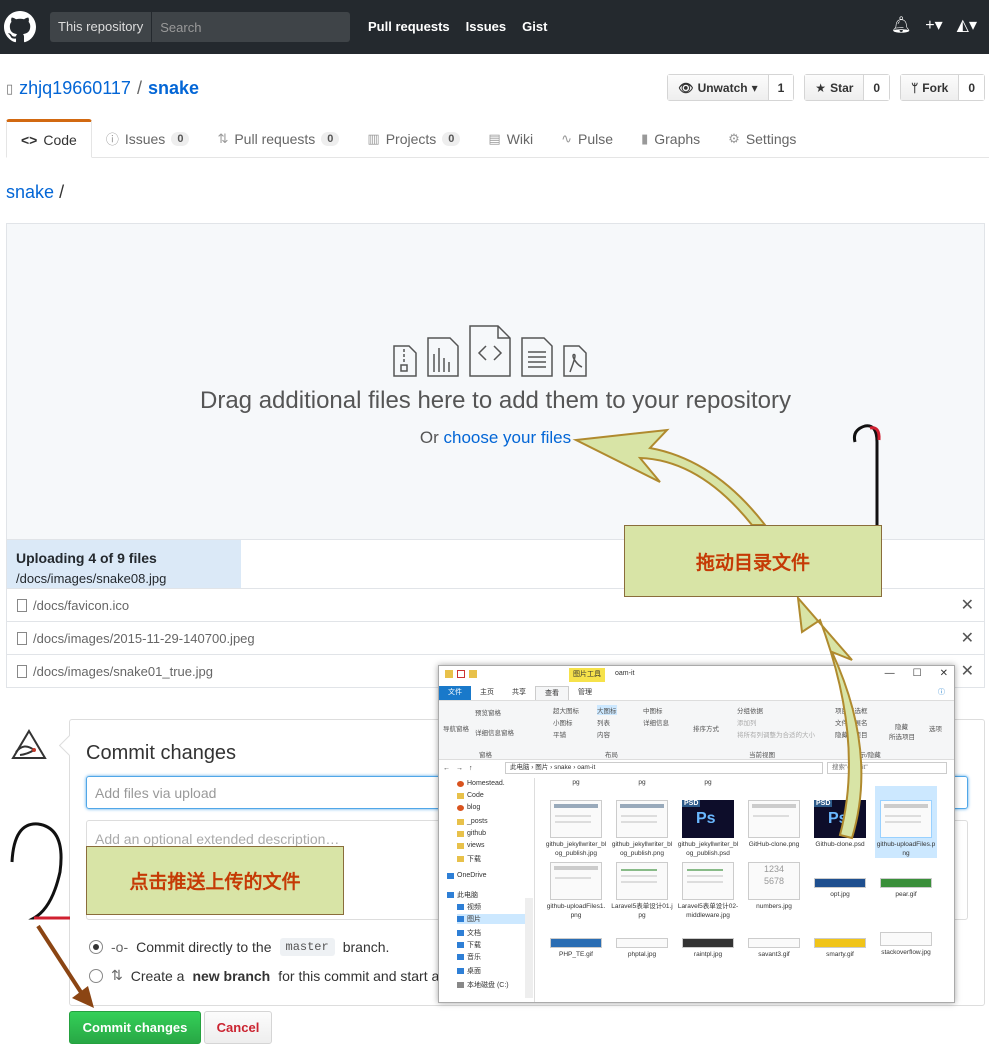 The image size is (989, 1060). I want to click on tab-issues: ⓘ Issues 0, so click(148, 138).